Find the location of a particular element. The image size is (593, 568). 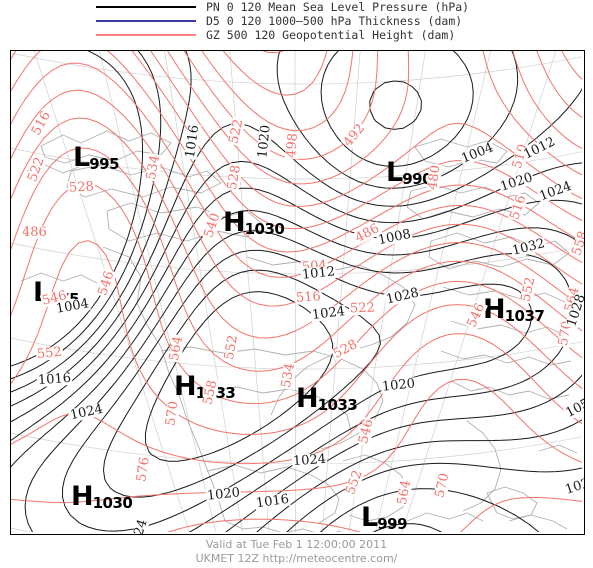

contour-label-528: 528 is located at coordinates (81, 187).